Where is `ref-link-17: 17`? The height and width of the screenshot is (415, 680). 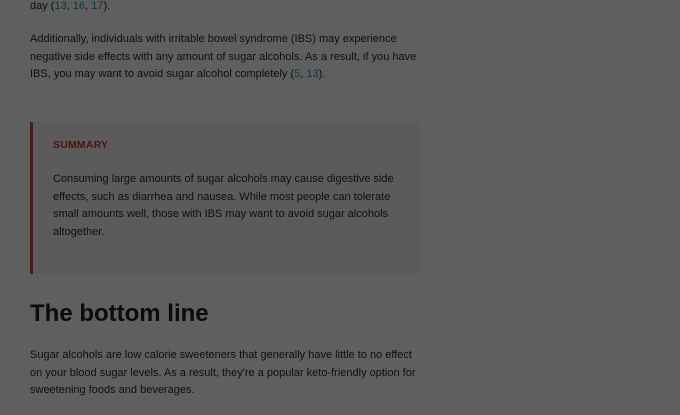 ref-link-17: 17 is located at coordinates (97, 6).